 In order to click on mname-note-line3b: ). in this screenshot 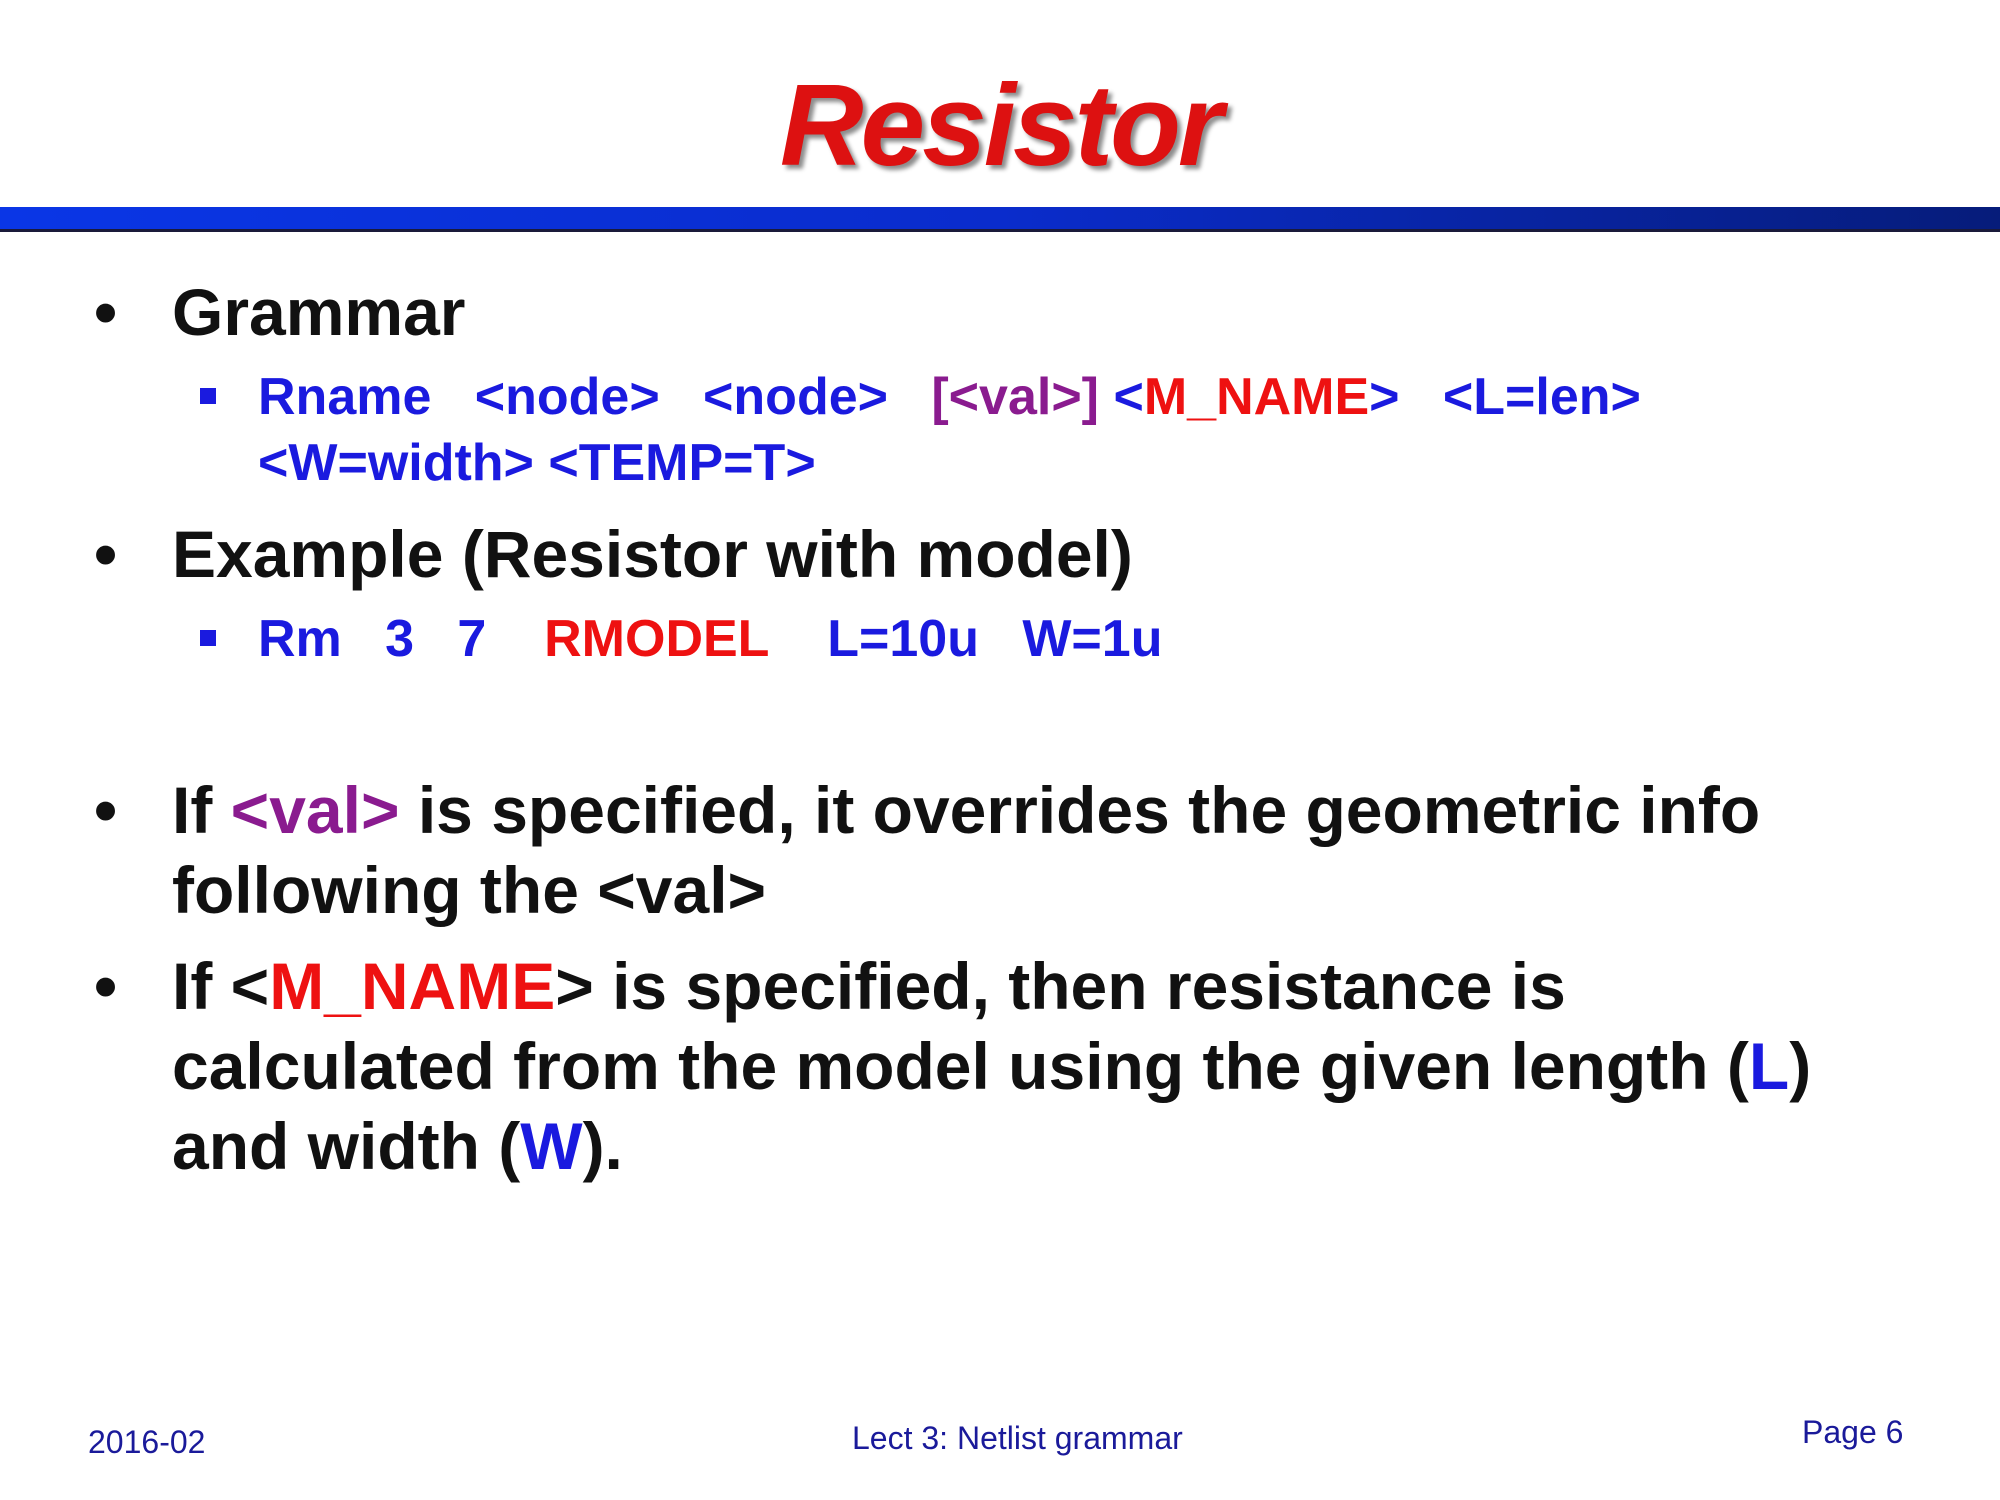, I will do `click(602, 1146)`.